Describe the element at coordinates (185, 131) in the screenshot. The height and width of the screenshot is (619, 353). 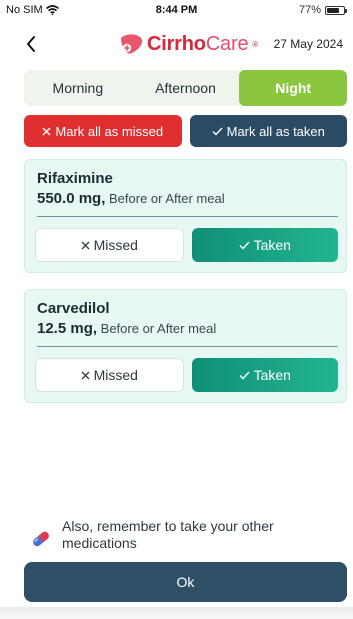
I see `bulk-actions: Mark all as missed Mark all as taken` at that location.